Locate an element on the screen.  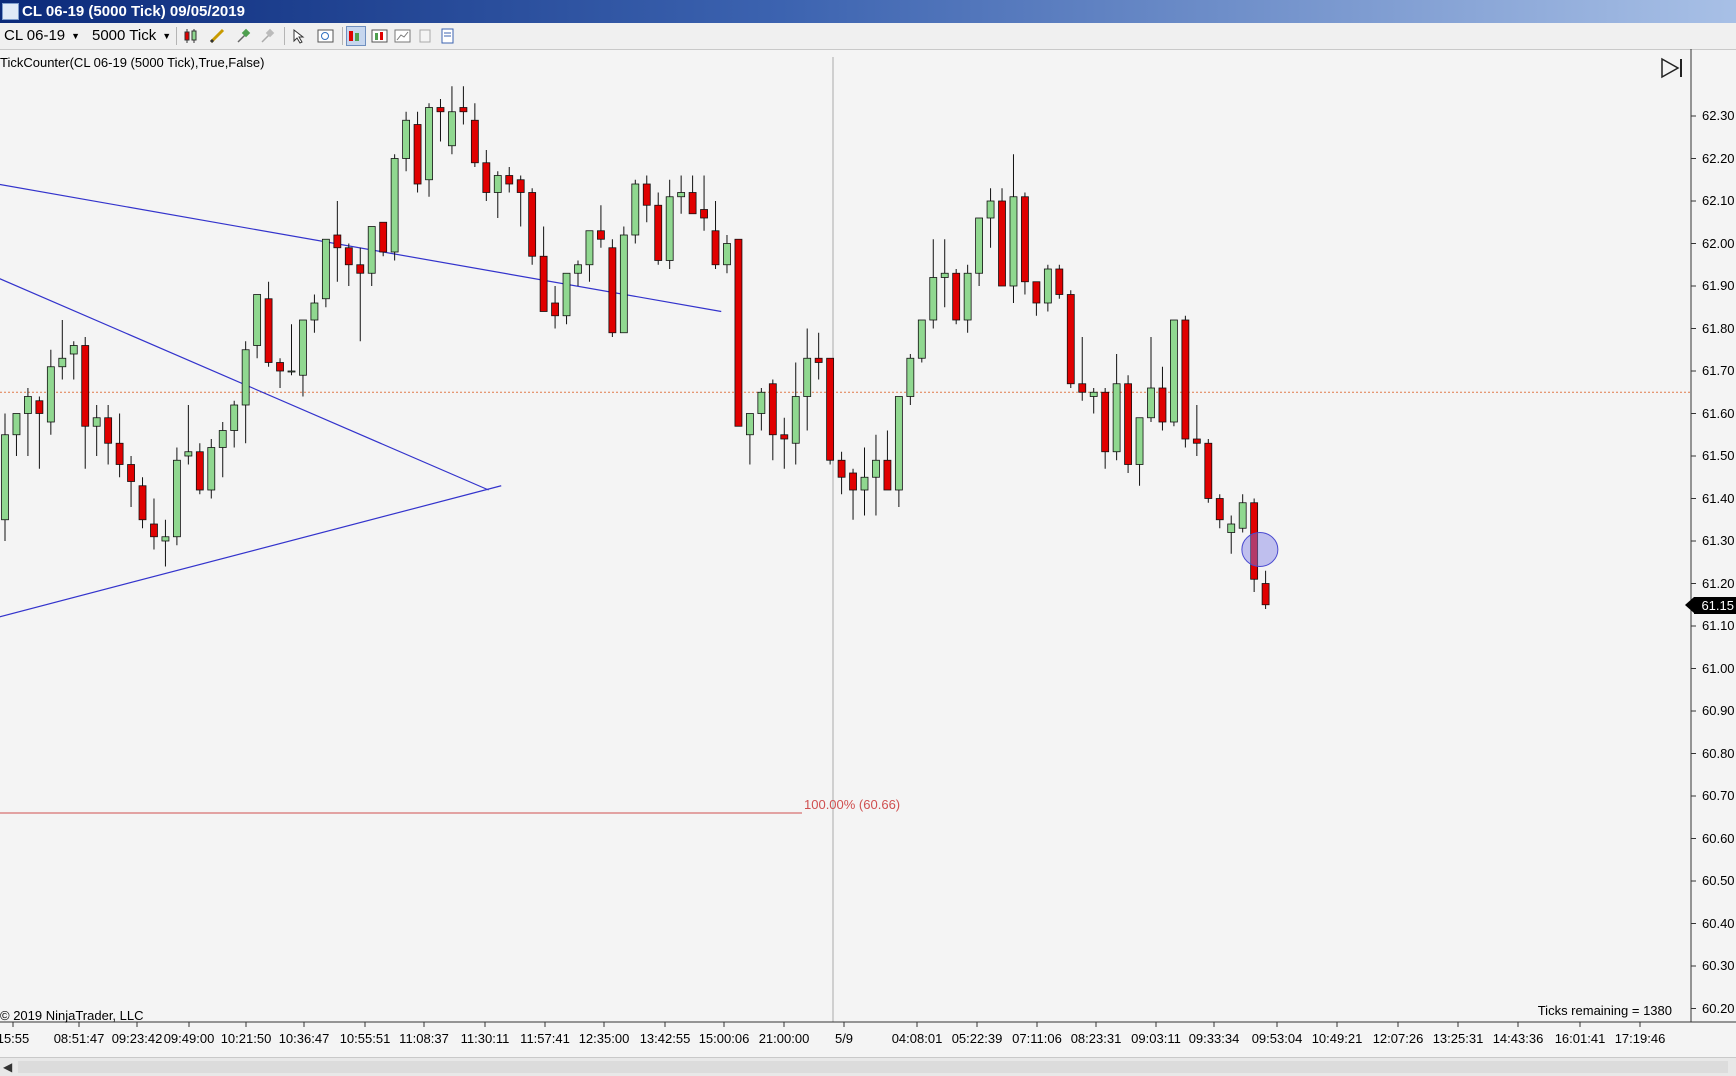
properties-icon is located at coordinates (447, 36).